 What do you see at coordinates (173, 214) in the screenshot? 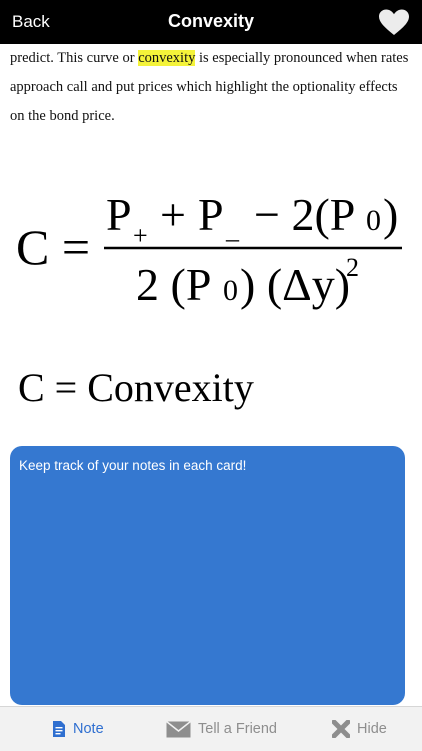
I see `formula-plus-sign: +` at bounding box center [173, 214].